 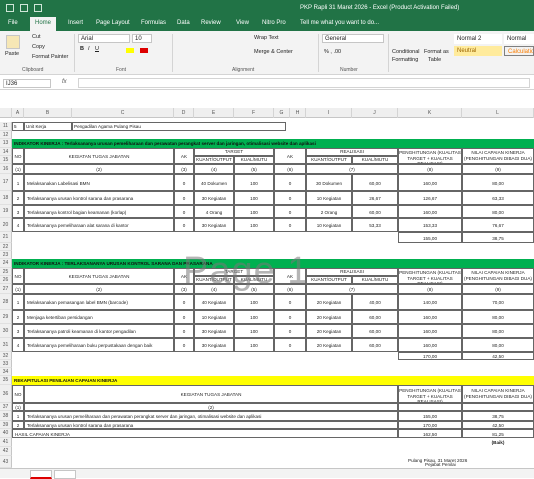 What do you see at coordinates (6, 442) in the screenshot?
I see `row-number: 41` at bounding box center [6, 442].